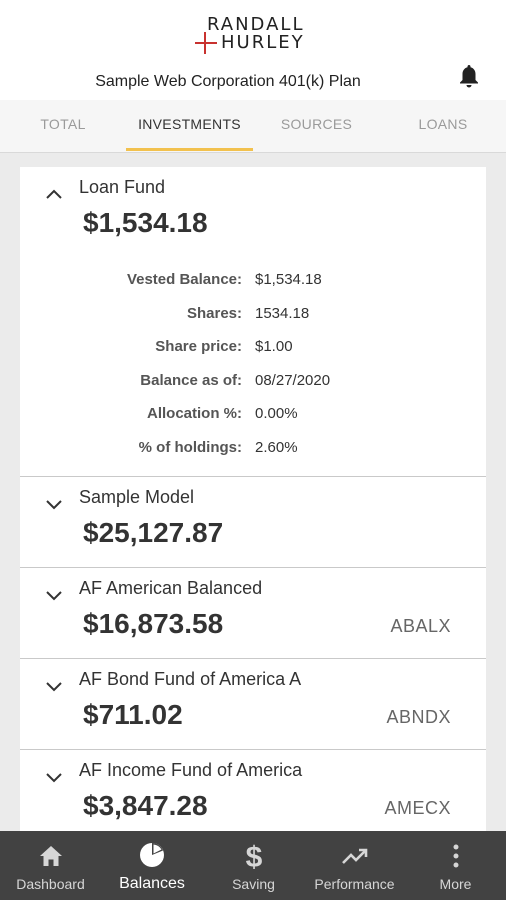  Describe the element at coordinates (418, 717) in the screenshot. I see `fund-ticker: ABNDX` at that location.